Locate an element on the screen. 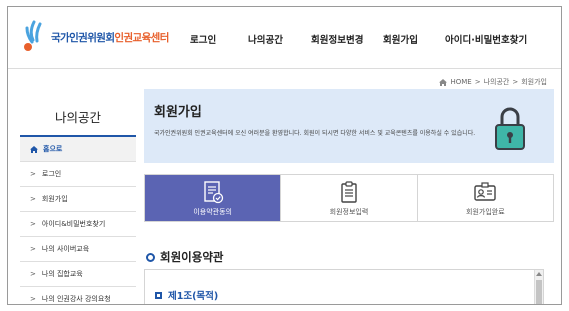 The image size is (569, 311). logo-mark-icon is located at coordinates (33, 35).